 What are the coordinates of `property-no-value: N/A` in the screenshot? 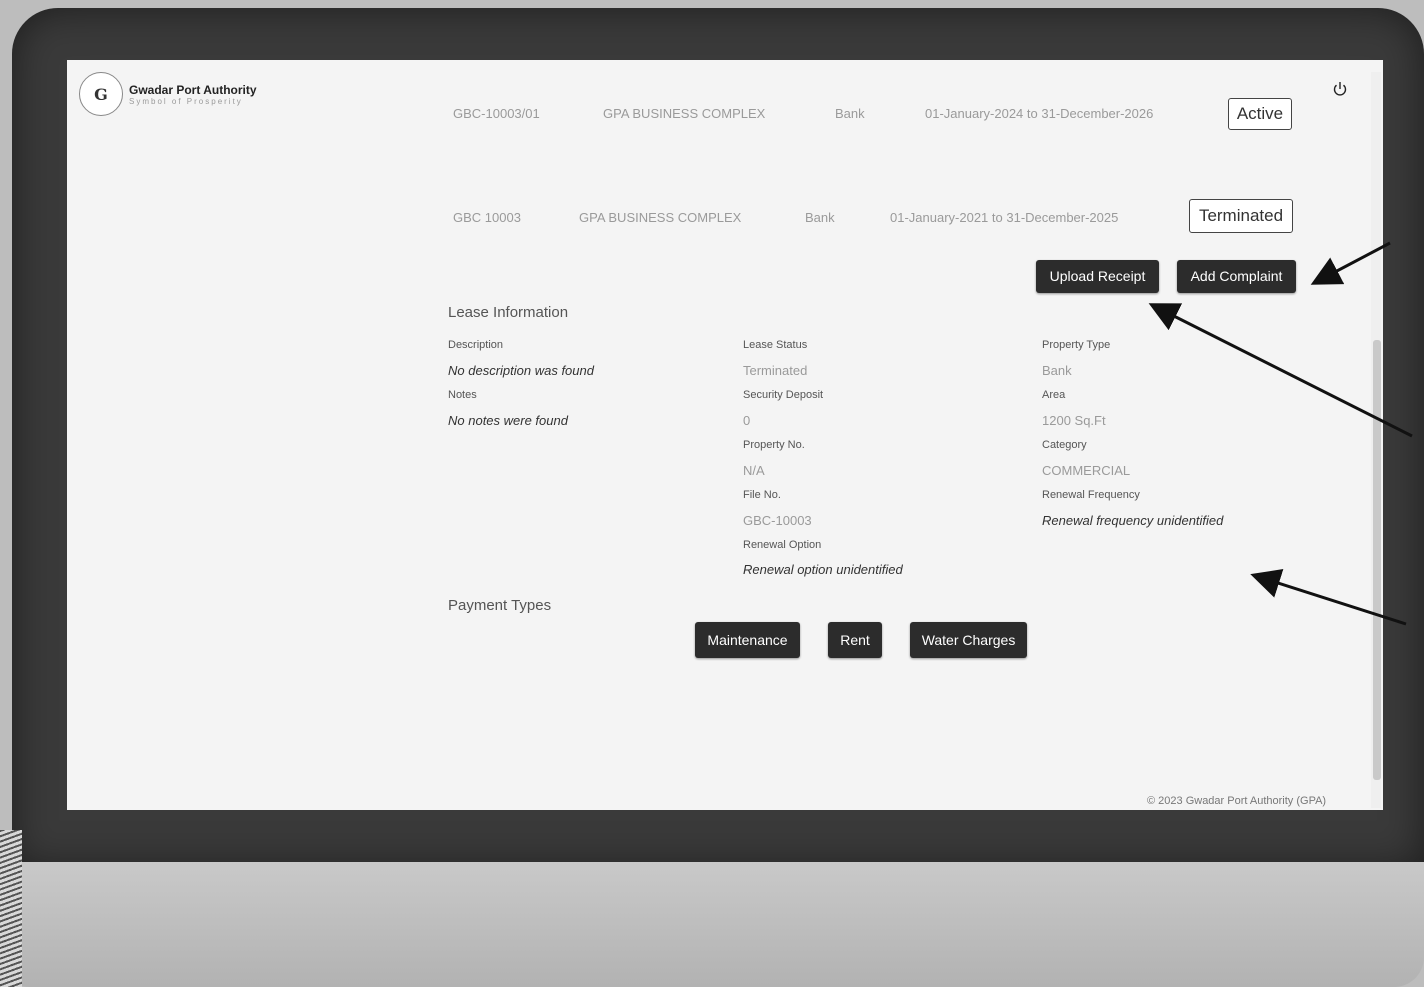 It's located at (754, 470).